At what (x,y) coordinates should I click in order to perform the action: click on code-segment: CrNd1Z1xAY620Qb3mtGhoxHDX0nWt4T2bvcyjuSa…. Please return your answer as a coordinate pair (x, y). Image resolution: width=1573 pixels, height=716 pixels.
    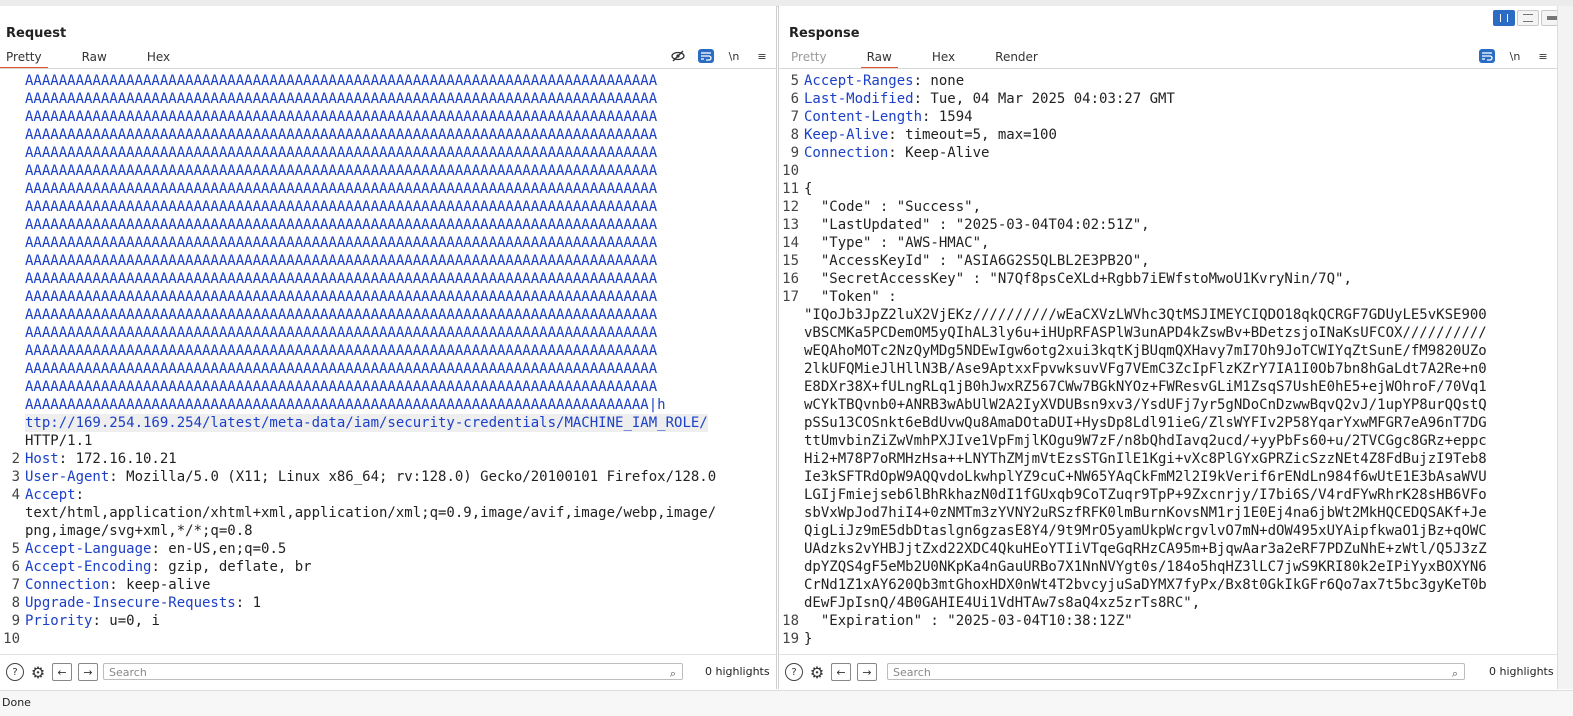
    Looking at the image, I should click on (1145, 585).